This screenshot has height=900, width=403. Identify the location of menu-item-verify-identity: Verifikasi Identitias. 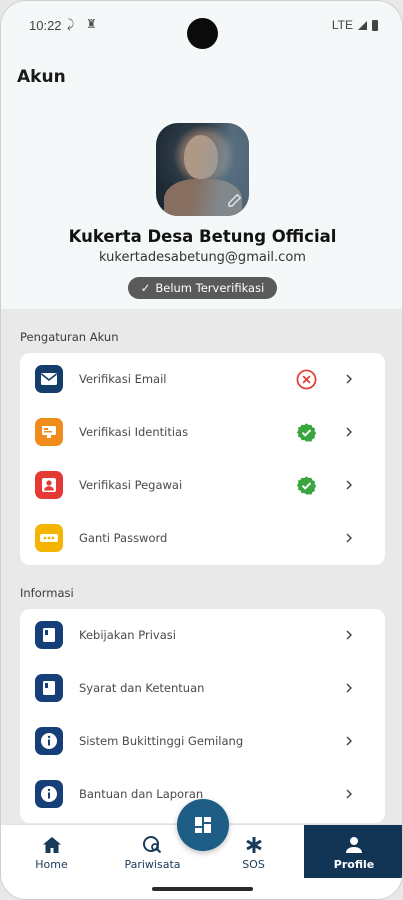
(202, 432).